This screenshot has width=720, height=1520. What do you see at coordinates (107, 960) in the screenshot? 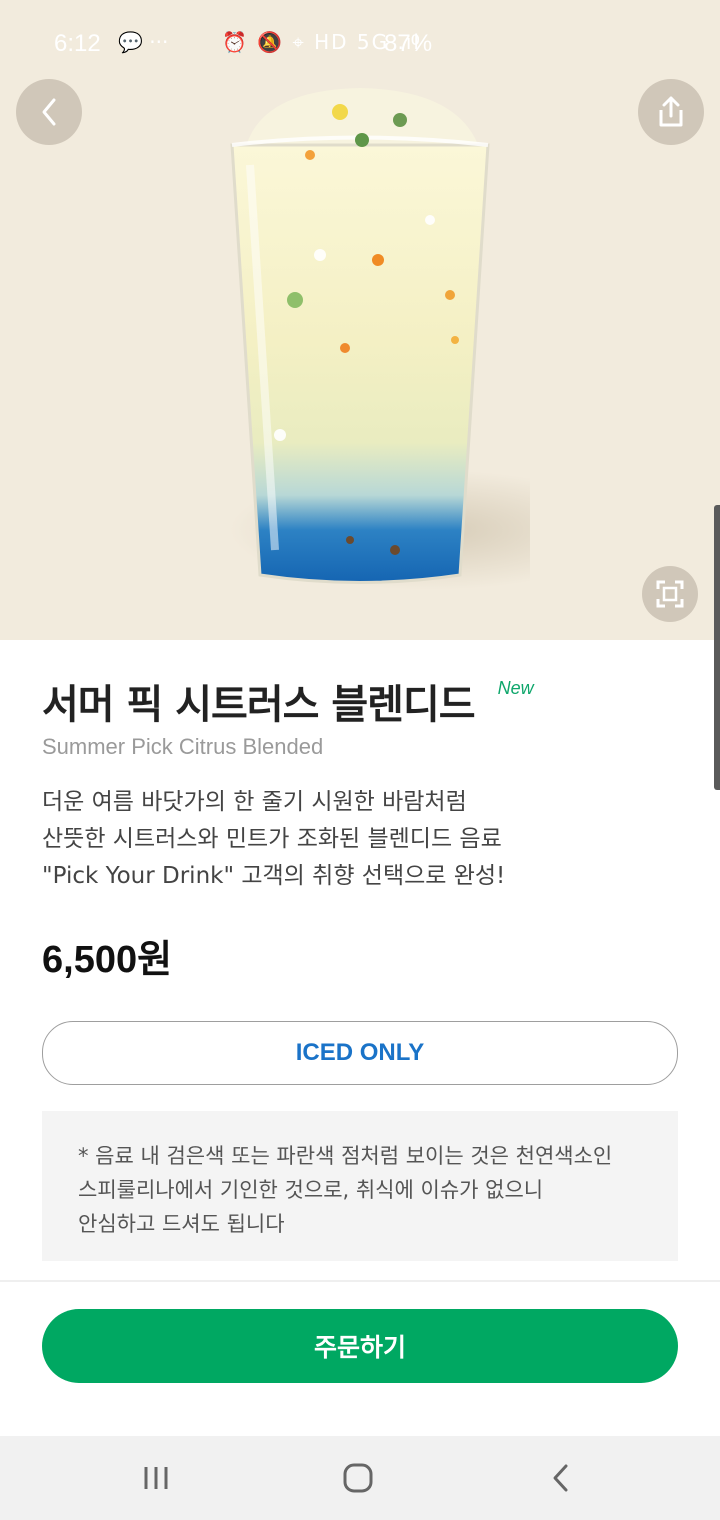
I see `product-price: 6,500원` at bounding box center [107, 960].